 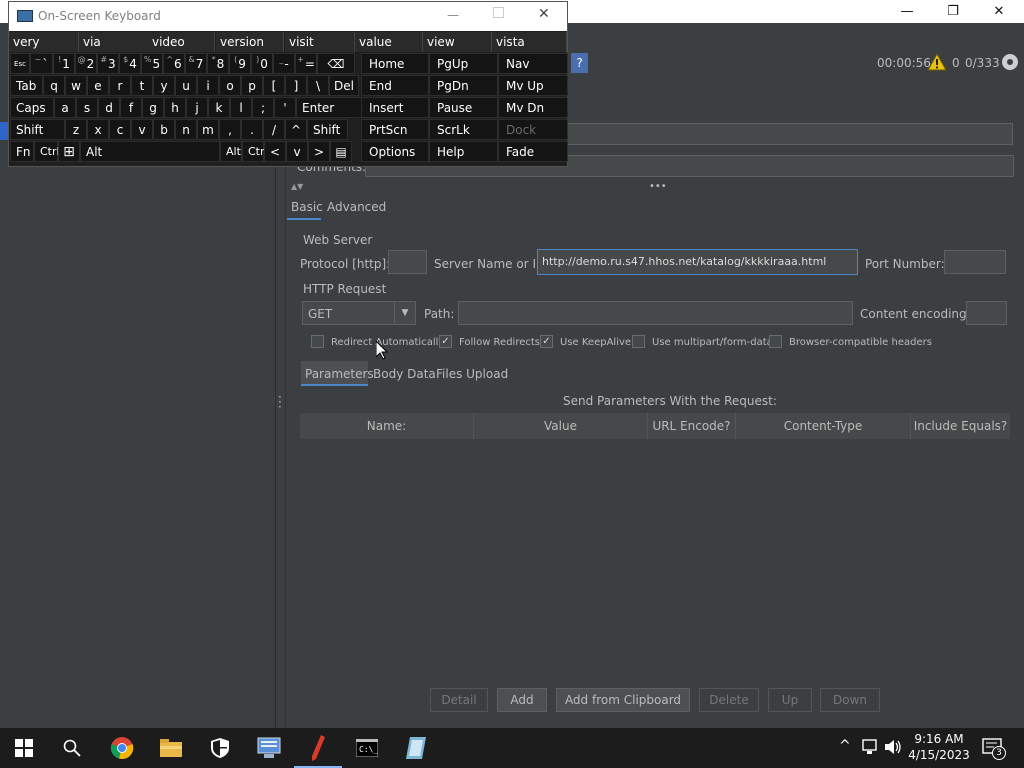 What do you see at coordinates (546, 341) in the screenshot?
I see `use-keepalive-checkbox: ✓` at bounding box center [546, 341].